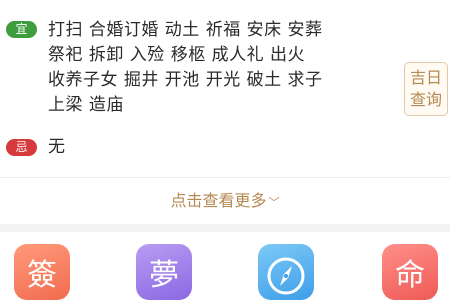 The width and height of the screenshot is (450, 300). What do you see at coordinates (410, 275) in the screenshot?
I see `destiny-icon: 命` at bounding box center [410, 275].